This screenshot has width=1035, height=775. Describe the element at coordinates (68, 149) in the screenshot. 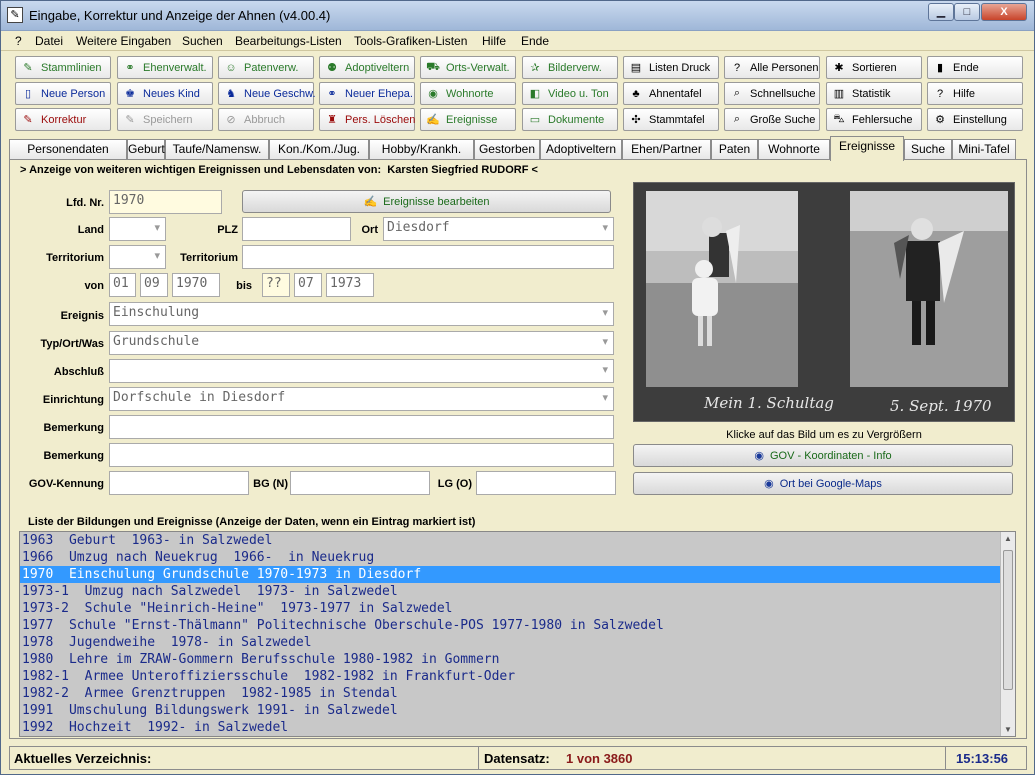

I see `tab-personendaten: Personendaten` at that location.